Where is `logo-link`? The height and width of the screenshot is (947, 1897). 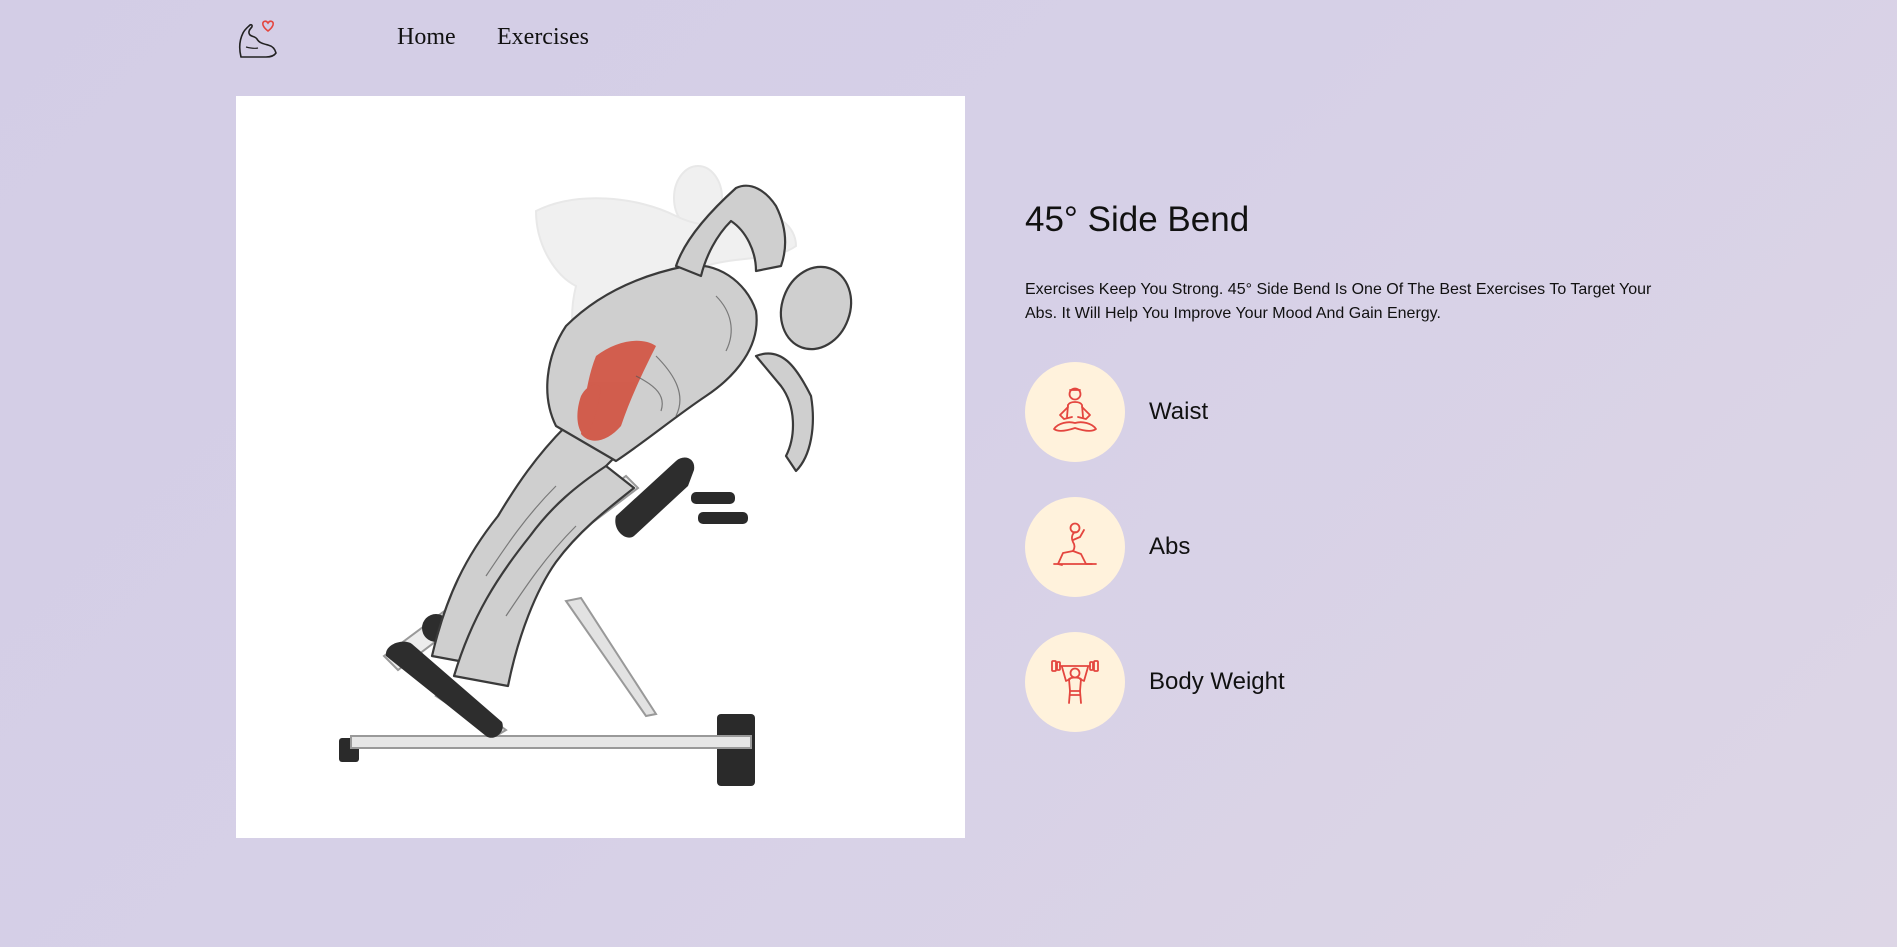 logo-link is located at coordinates (257, 39).